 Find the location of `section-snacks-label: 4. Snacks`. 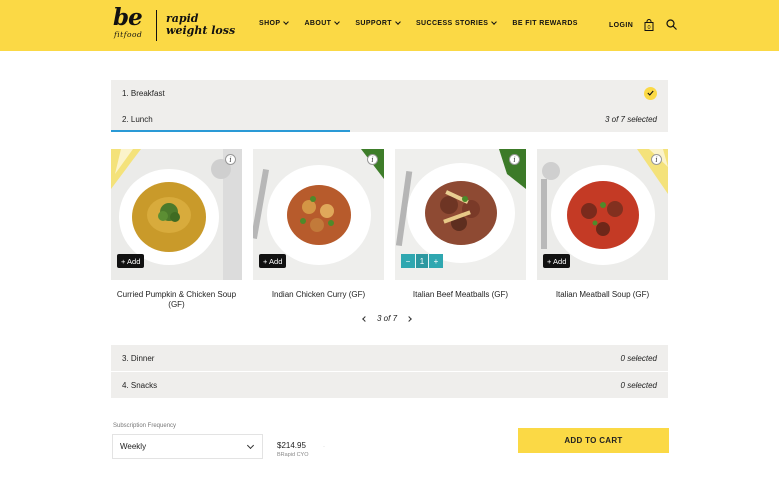

section-snacks-label: 4. Snacks is located at coordinates (140, 385).